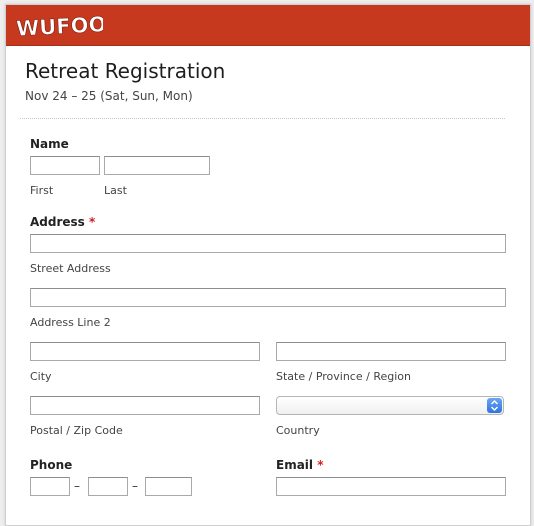  I want to click on country-select, so click(390, 405).